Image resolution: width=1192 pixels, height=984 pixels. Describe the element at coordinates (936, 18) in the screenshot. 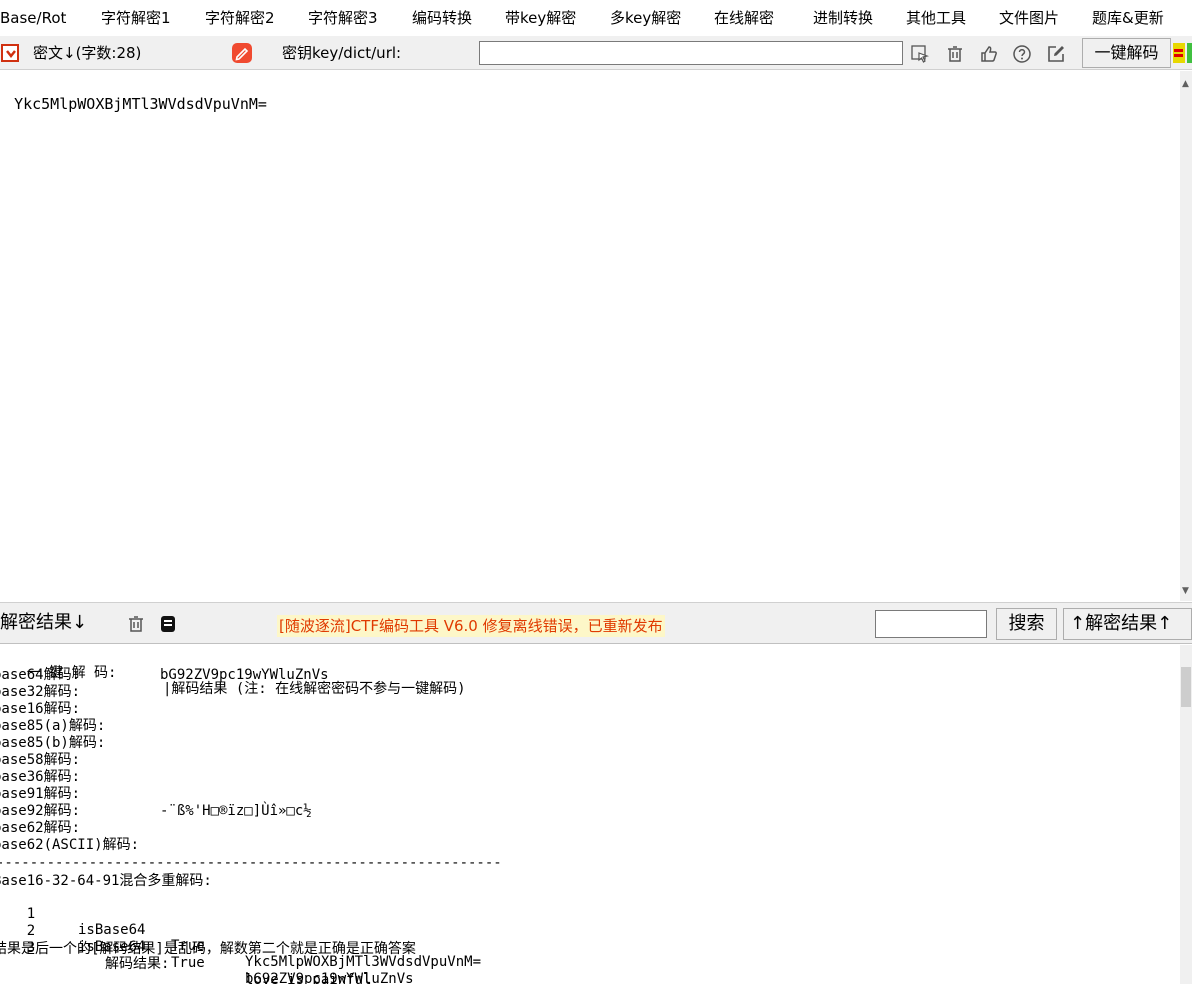

I see `menu-other-tools: 其他工具` at that location.